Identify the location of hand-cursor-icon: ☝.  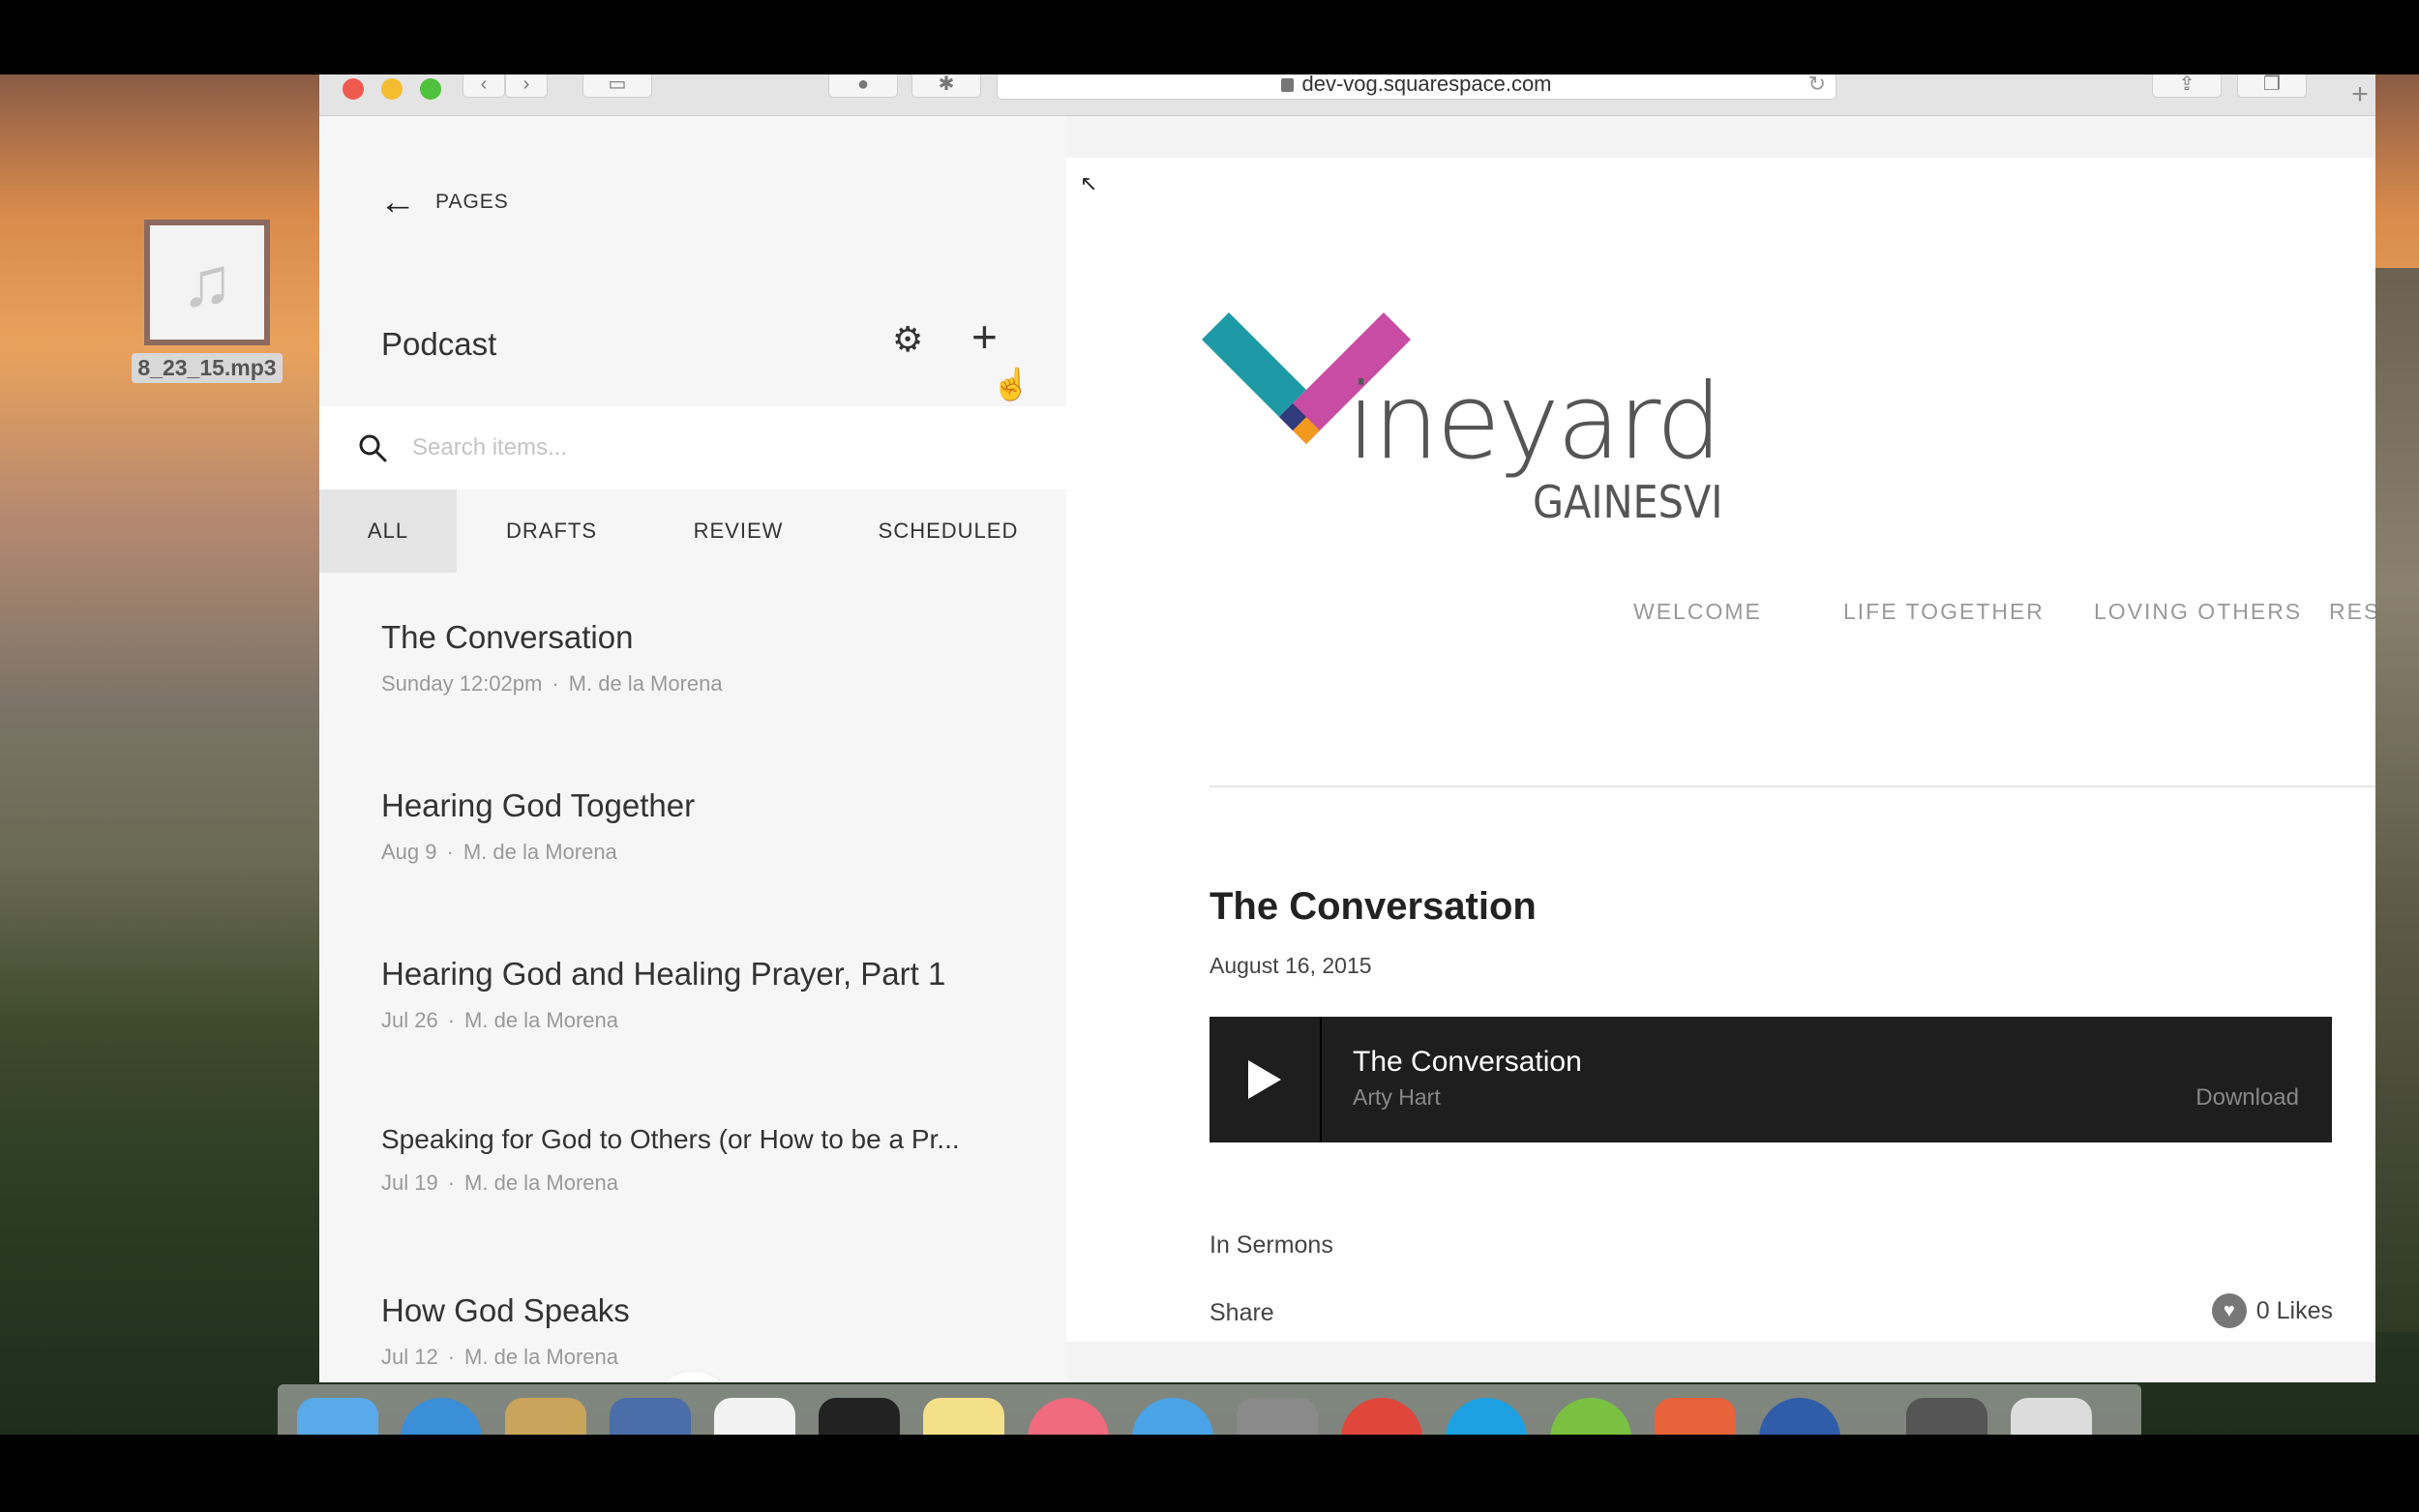
(1011, 384).